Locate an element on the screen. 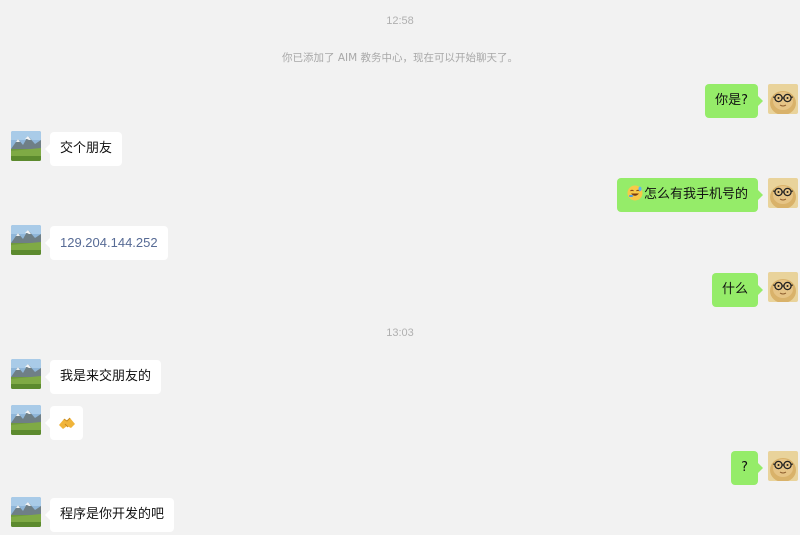  outgoing-message: 什么 is located at coordinates (737, 290).